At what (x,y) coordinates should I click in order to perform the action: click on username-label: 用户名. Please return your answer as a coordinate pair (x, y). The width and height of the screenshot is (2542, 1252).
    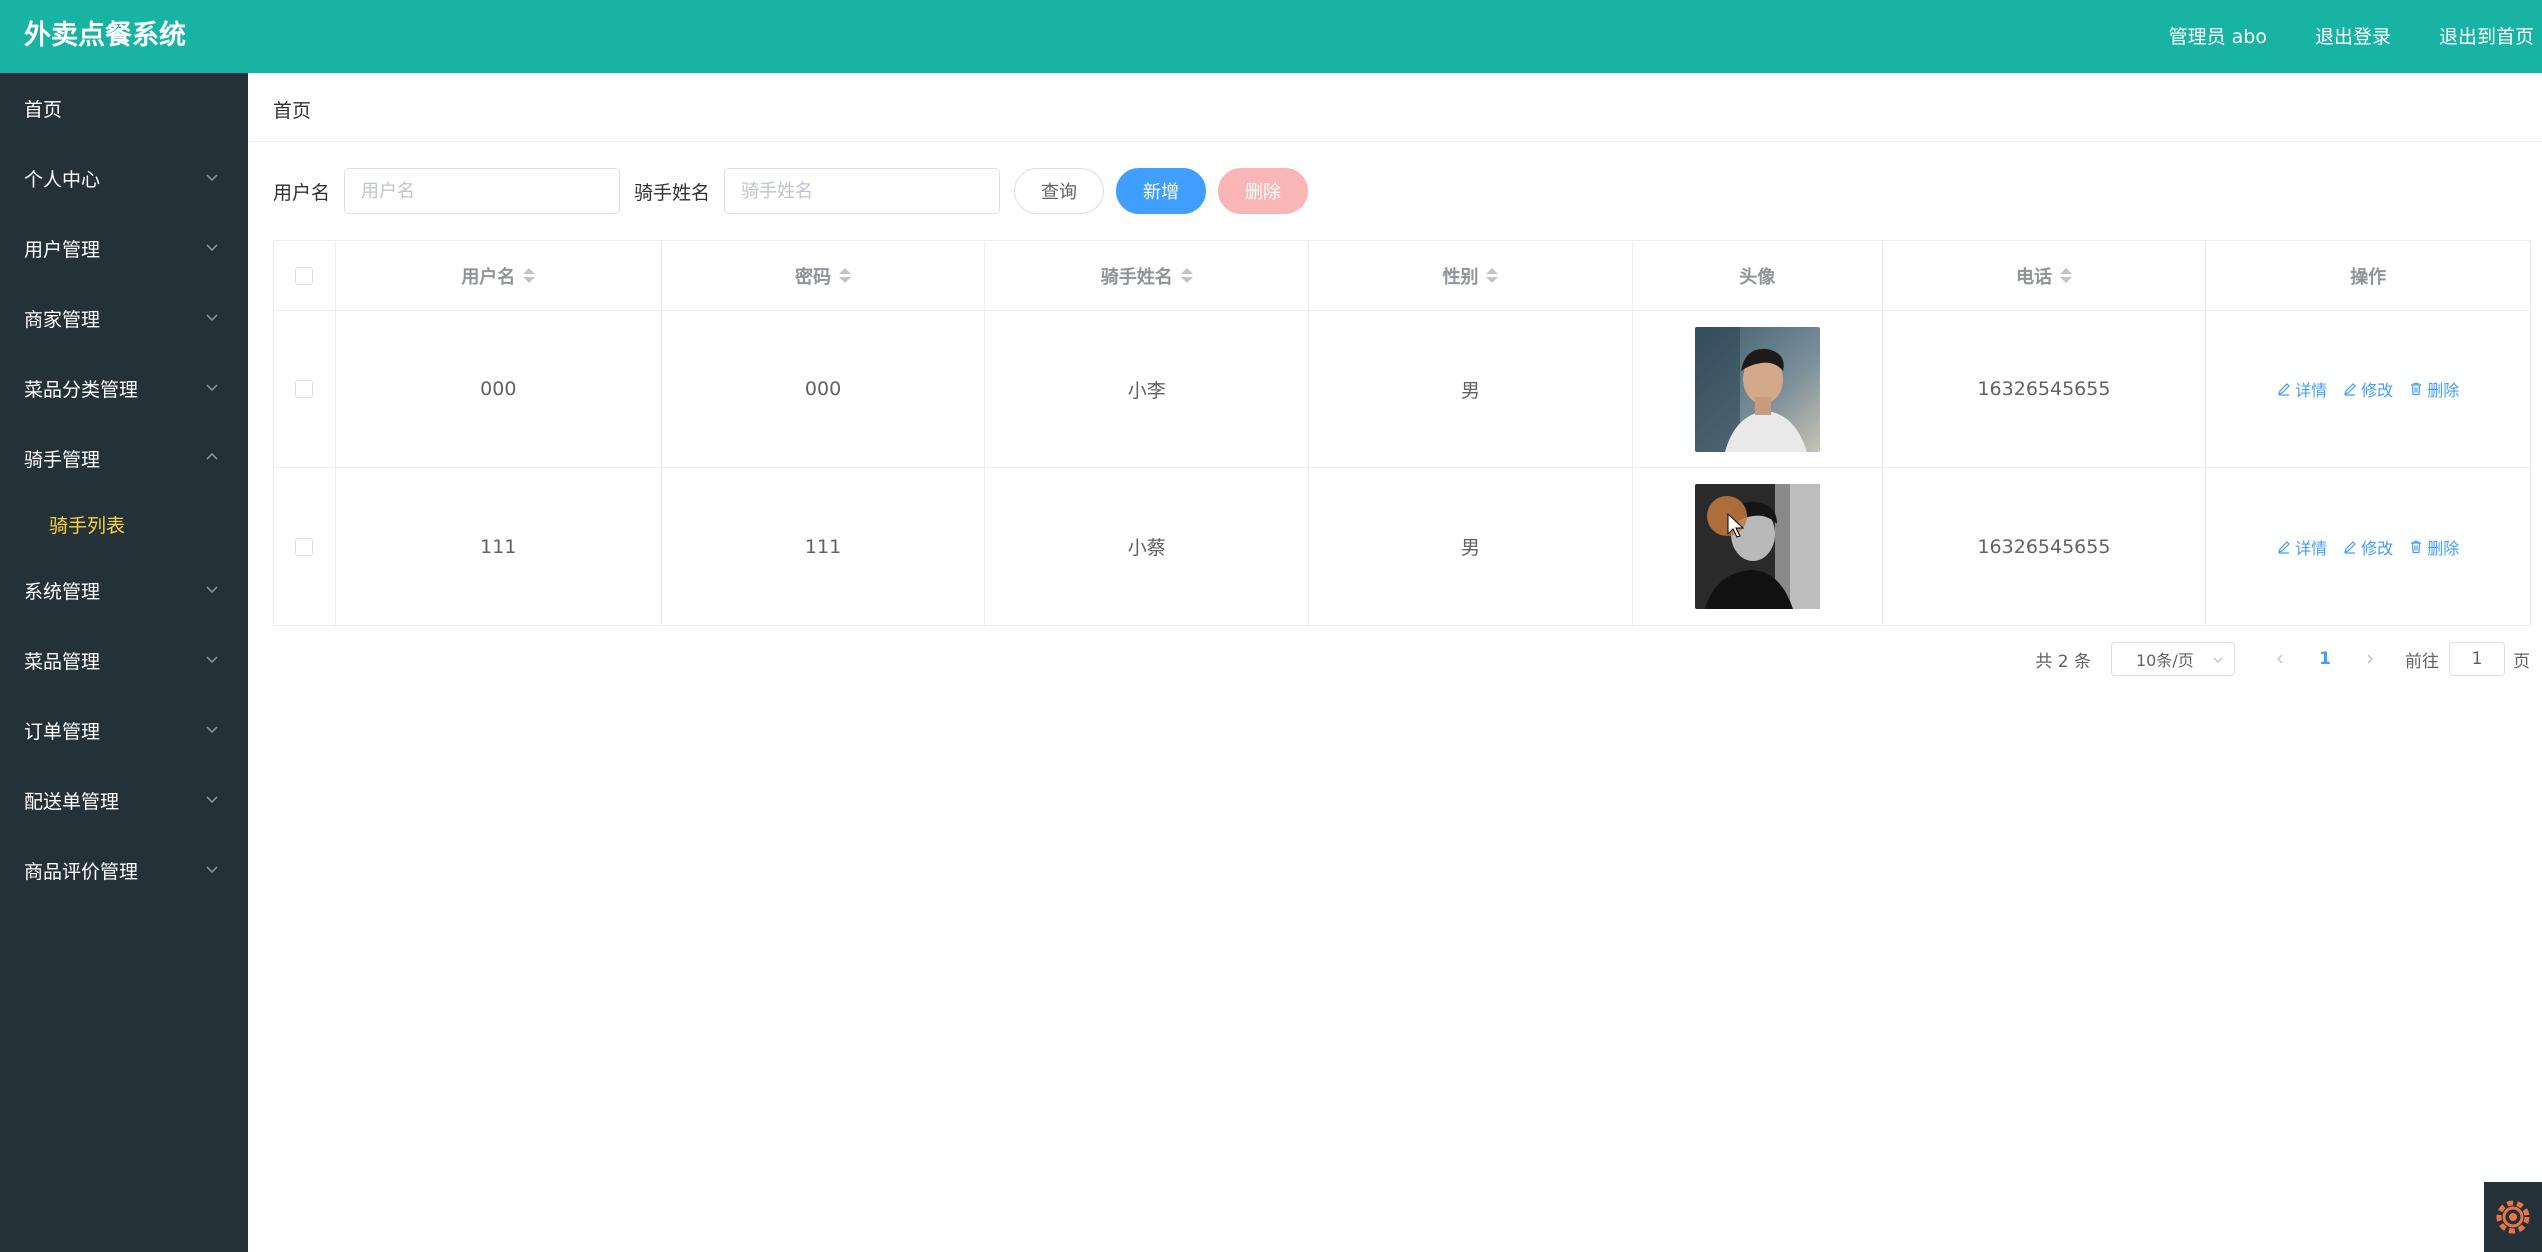
    Looking at the image, I should click on (302, 192).